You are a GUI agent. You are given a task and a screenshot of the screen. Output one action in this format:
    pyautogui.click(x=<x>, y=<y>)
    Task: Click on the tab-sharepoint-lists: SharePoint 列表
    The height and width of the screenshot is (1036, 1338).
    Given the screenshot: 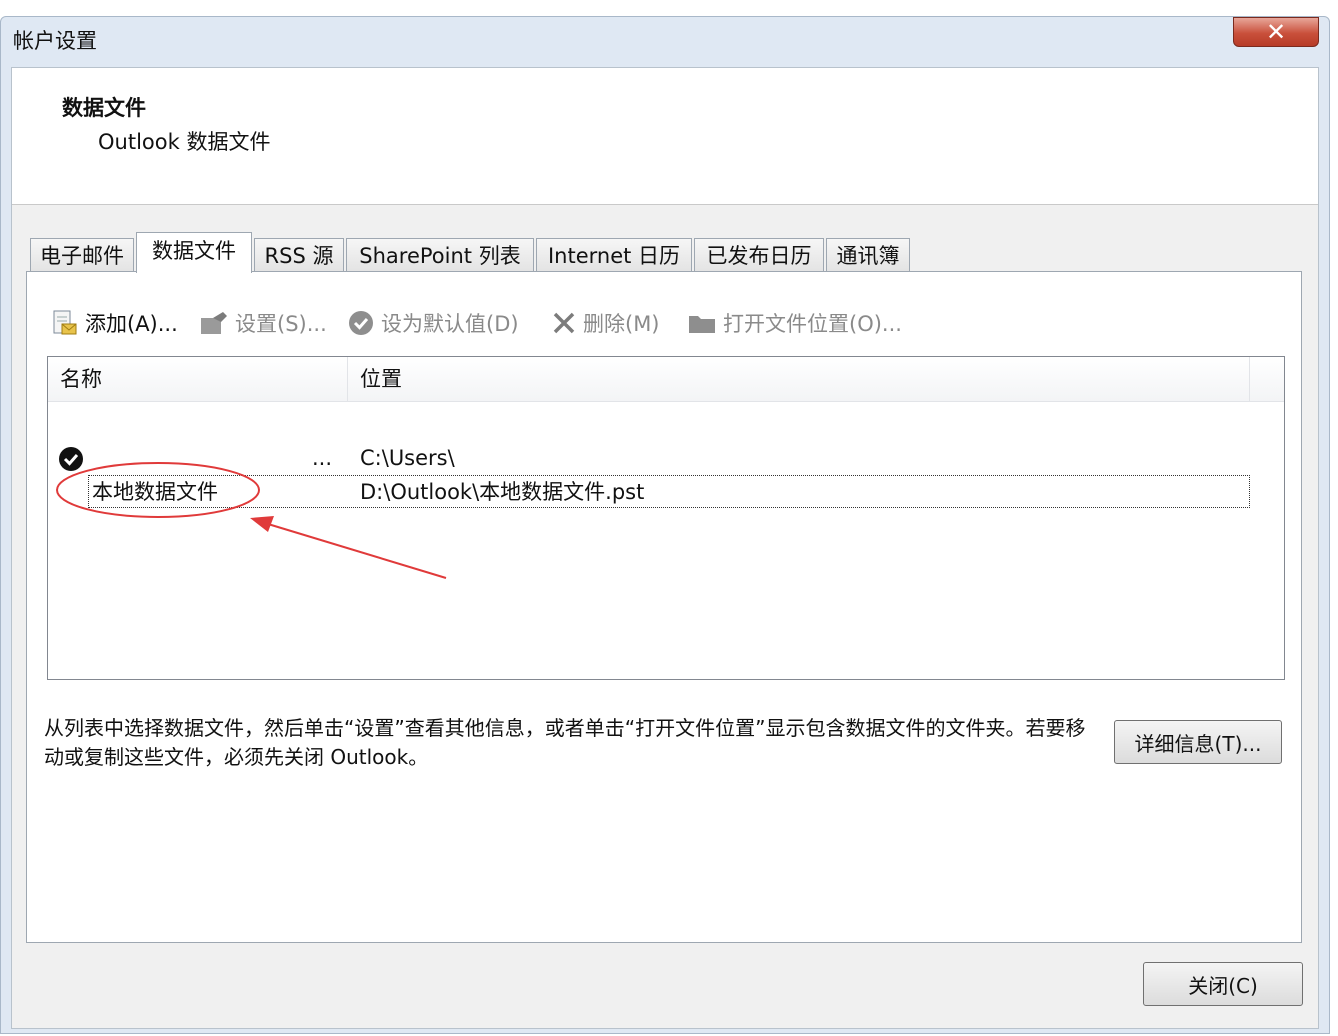 What is the action you would take?
    pyautogui.click(x=440, y=255)
    